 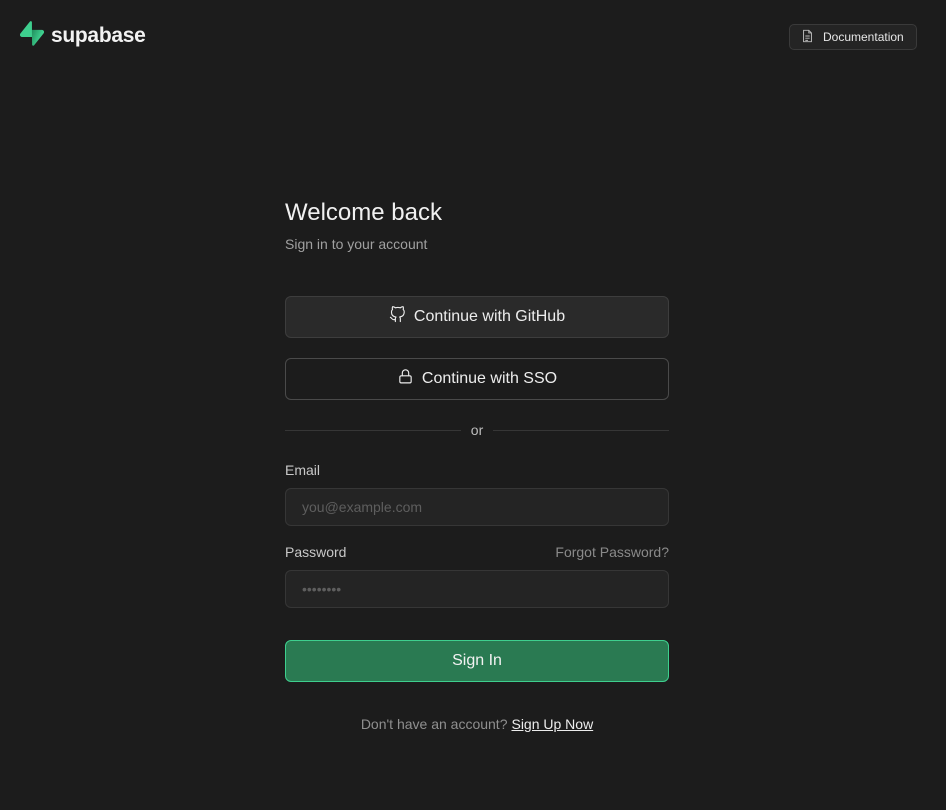 I want to click on lock-icon, so click(x=409, y=379).